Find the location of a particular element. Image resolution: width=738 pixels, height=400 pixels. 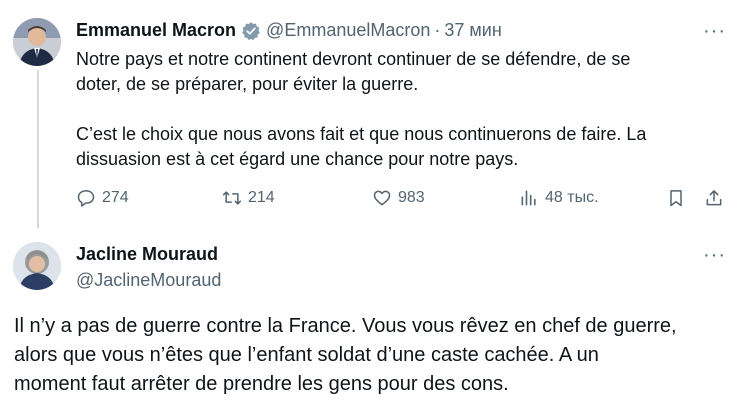

views-chart-icon is located at coordinates (528, 198).